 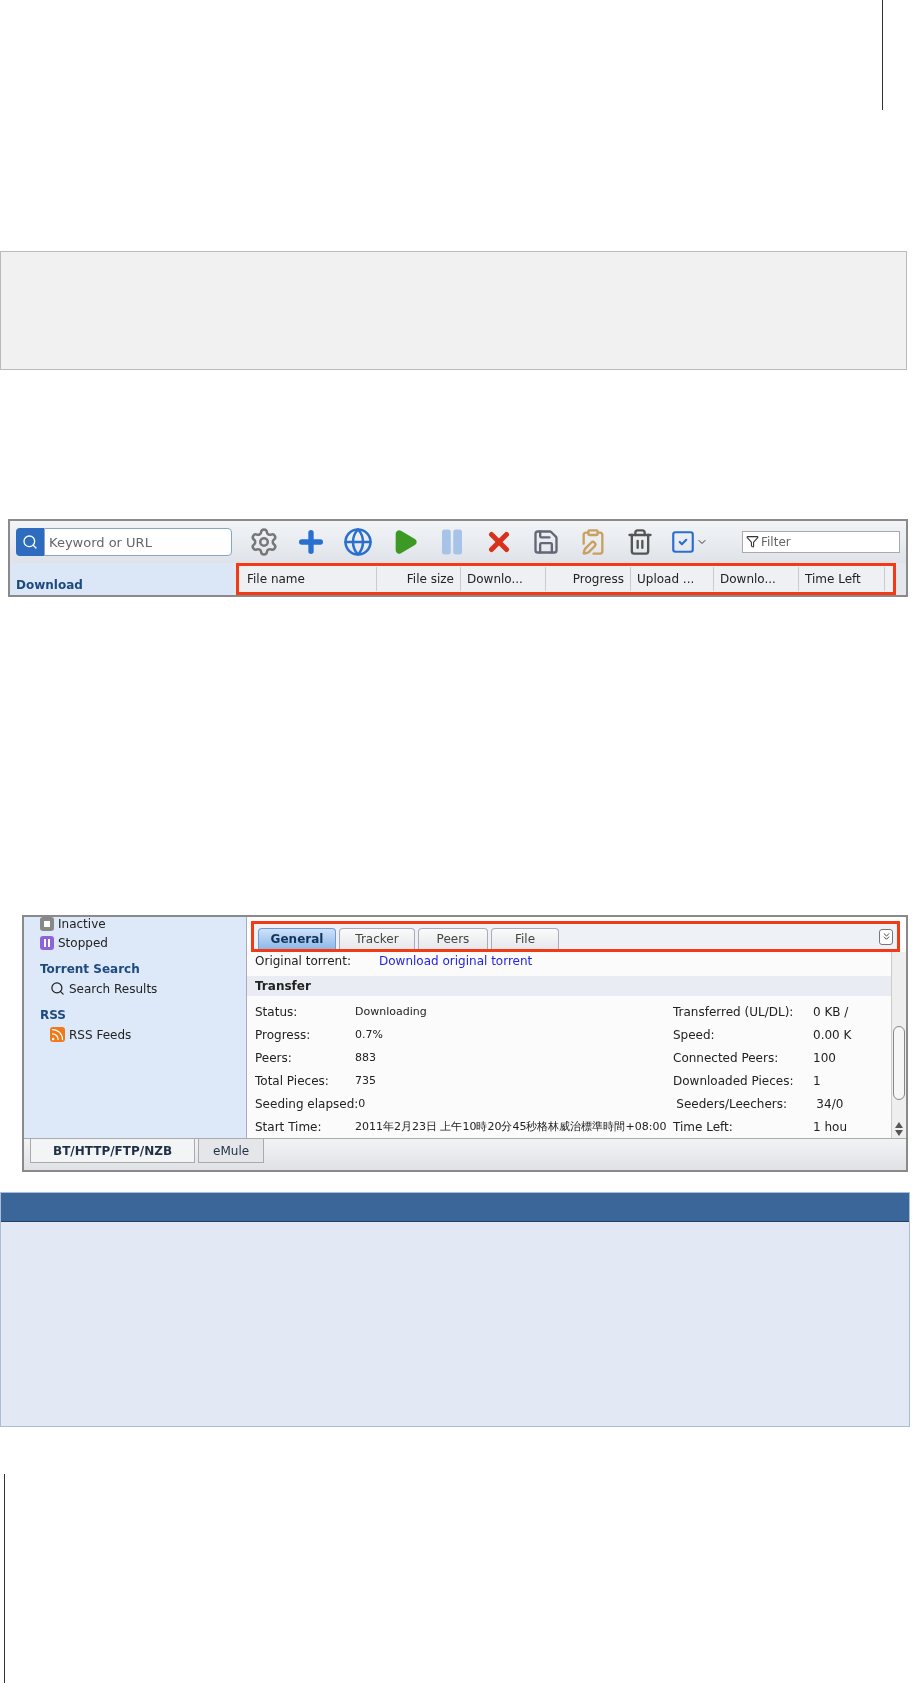 What do you see at coordinates (357, 542) in the screenshot?
I see `globe-icon` at bounding box center [357, 542].